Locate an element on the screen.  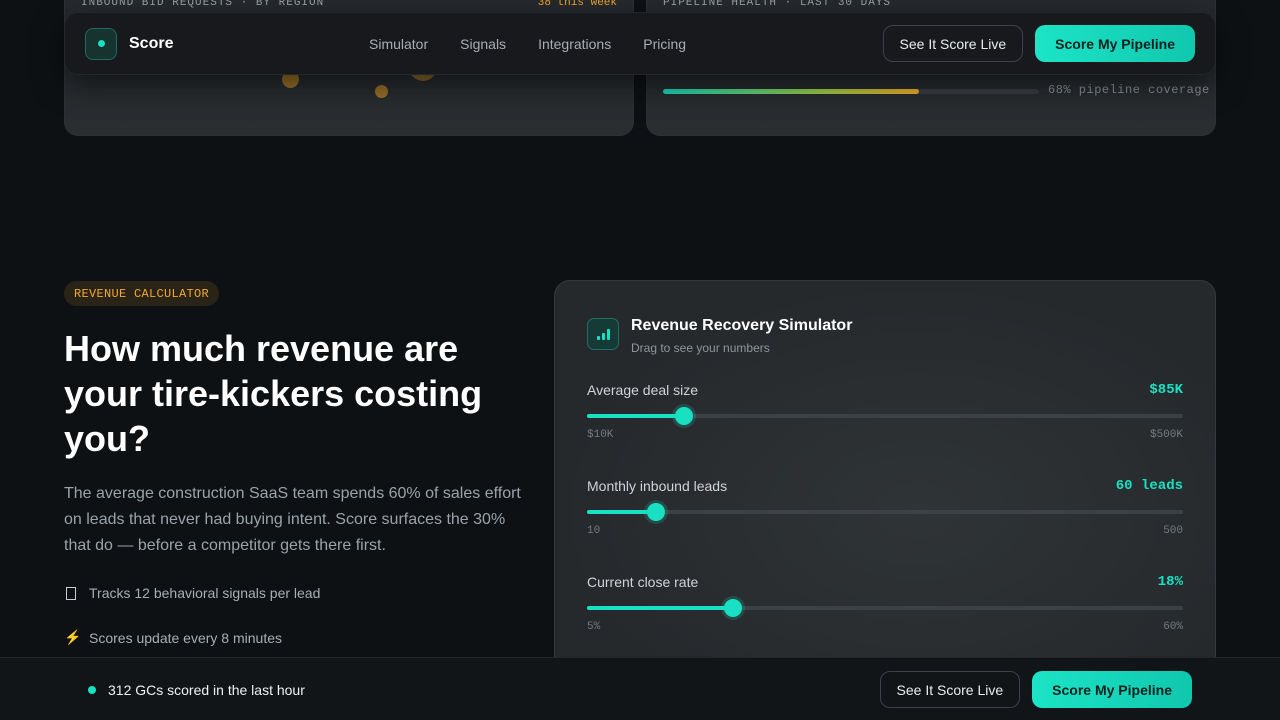
feature-item: ⚡ Scores update every 8 minutes is located at coordinates (173, 637).